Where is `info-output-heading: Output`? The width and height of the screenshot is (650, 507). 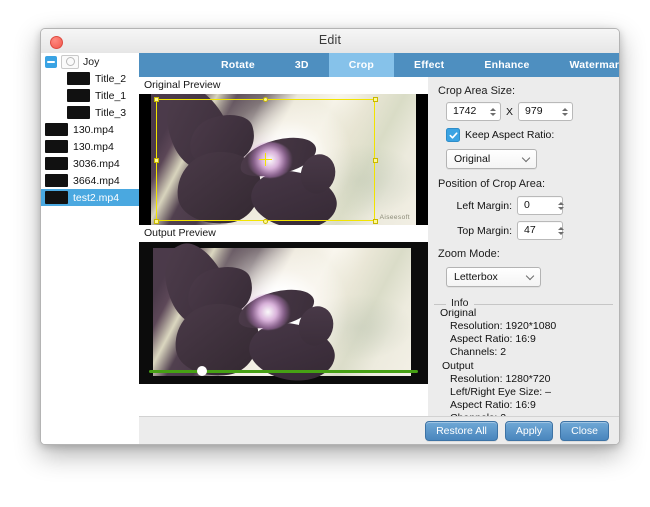 info-output-heading: Output is located at coordinates (458, 366).